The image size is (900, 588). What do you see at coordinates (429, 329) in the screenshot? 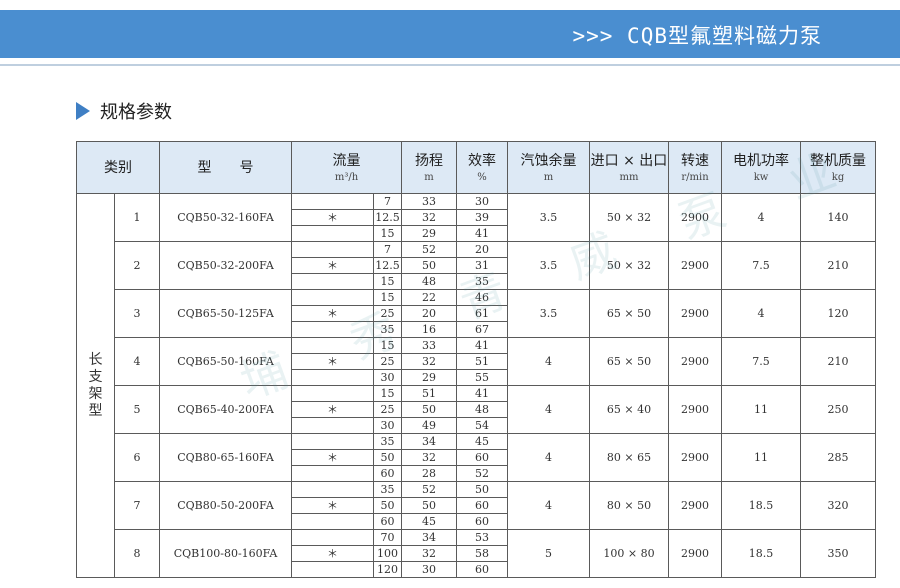
I see `head-cell: 16` at bounding box center [429, 329].